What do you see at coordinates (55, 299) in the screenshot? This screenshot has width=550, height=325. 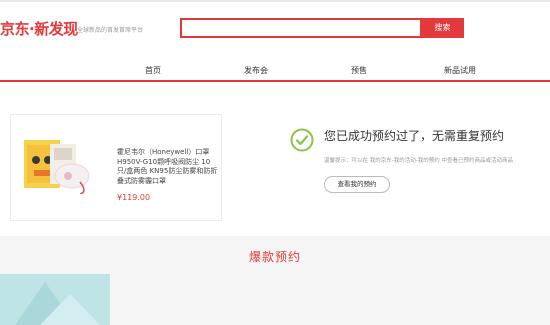 I see `promo-banner-image` at bounding box center [55, 299].